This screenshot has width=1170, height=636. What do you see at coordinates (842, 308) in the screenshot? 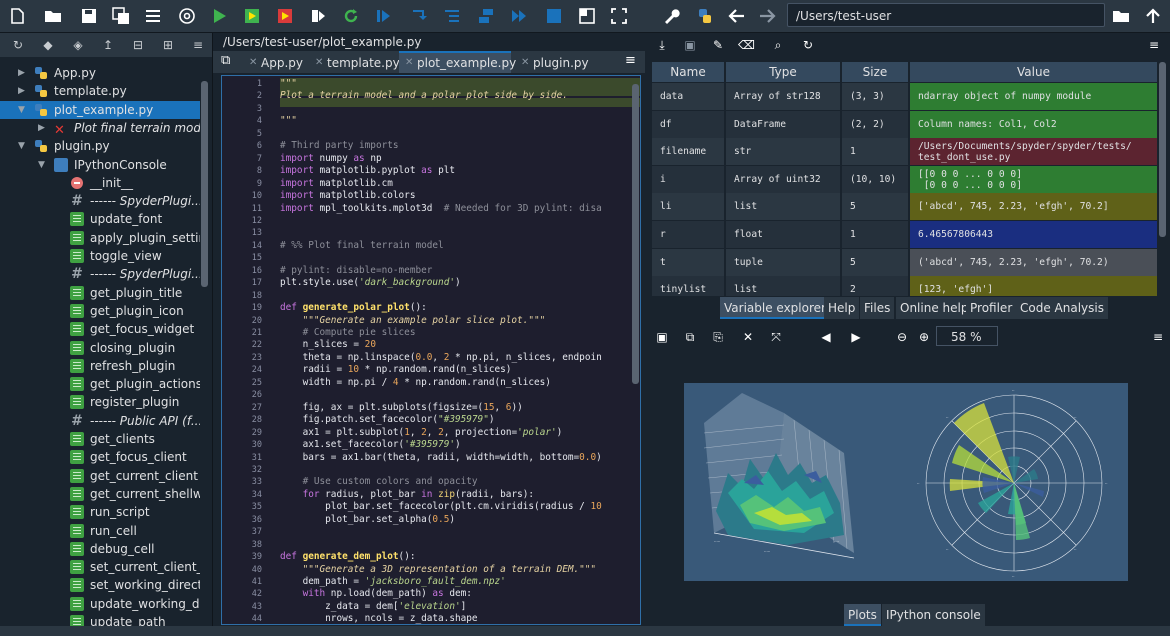
I see `tab-help: Help` at bounding box center [842, 308].